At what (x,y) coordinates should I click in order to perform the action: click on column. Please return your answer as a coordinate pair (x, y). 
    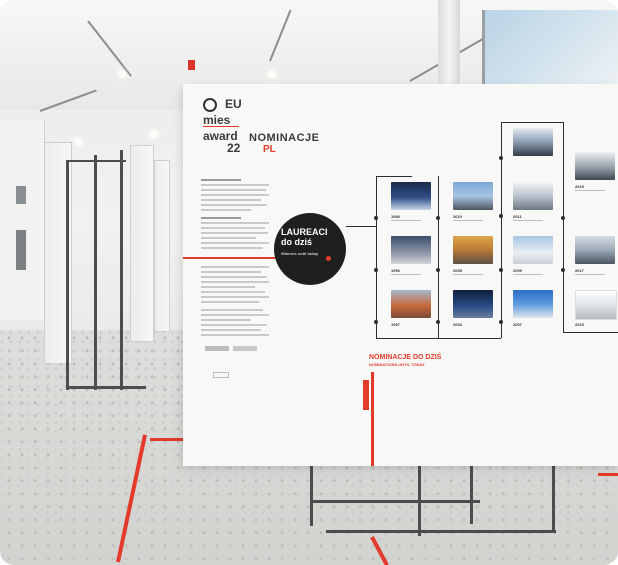
    Looking at the image, I should click on (449, 47).